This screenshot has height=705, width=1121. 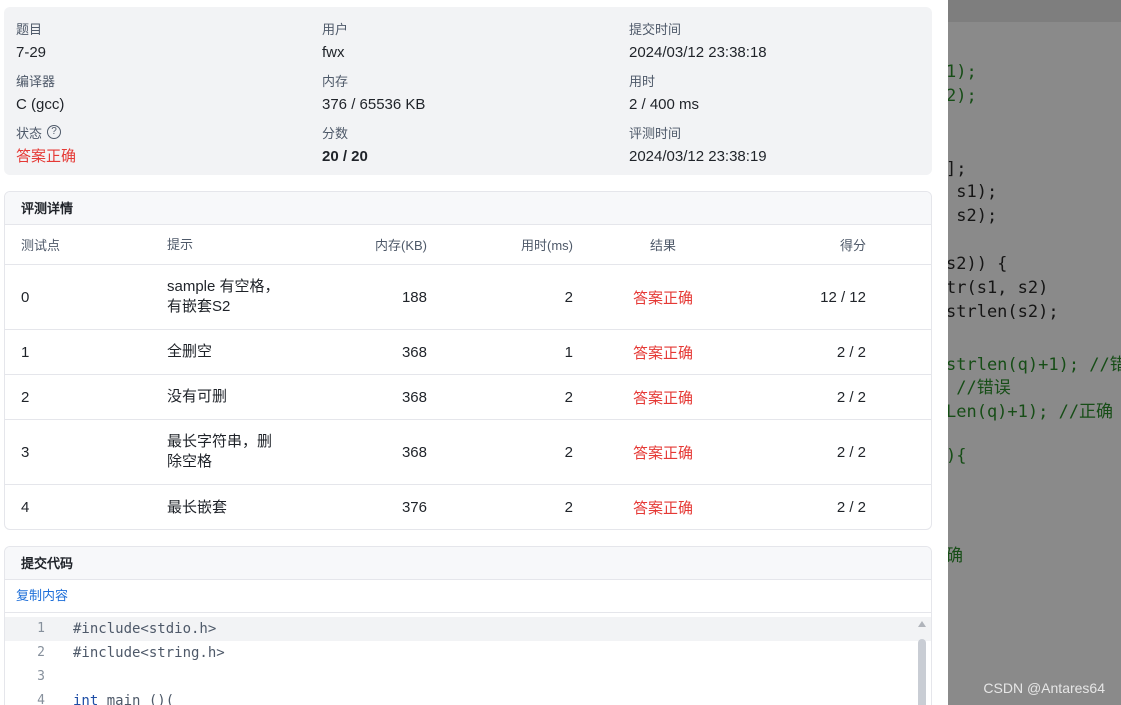 I want to click on bg-code-line: 确, so click(x=955, y=556).